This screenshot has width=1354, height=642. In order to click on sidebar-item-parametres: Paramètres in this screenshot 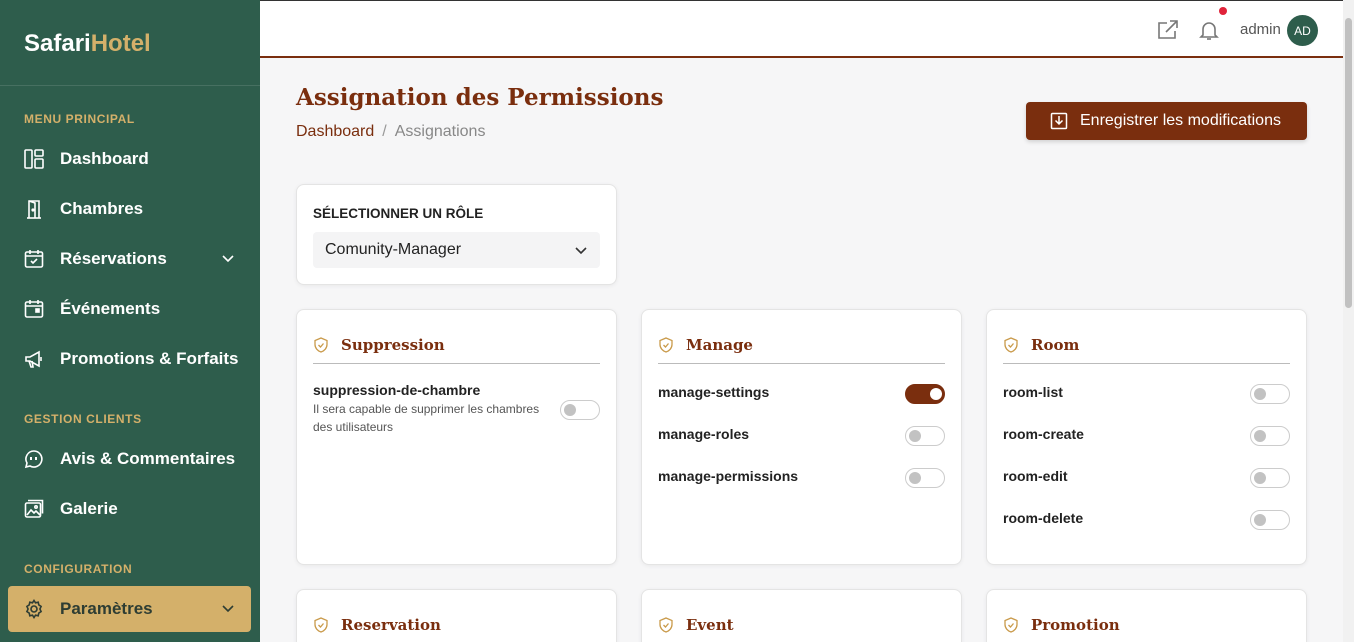, I will do `click(129, 609)`.